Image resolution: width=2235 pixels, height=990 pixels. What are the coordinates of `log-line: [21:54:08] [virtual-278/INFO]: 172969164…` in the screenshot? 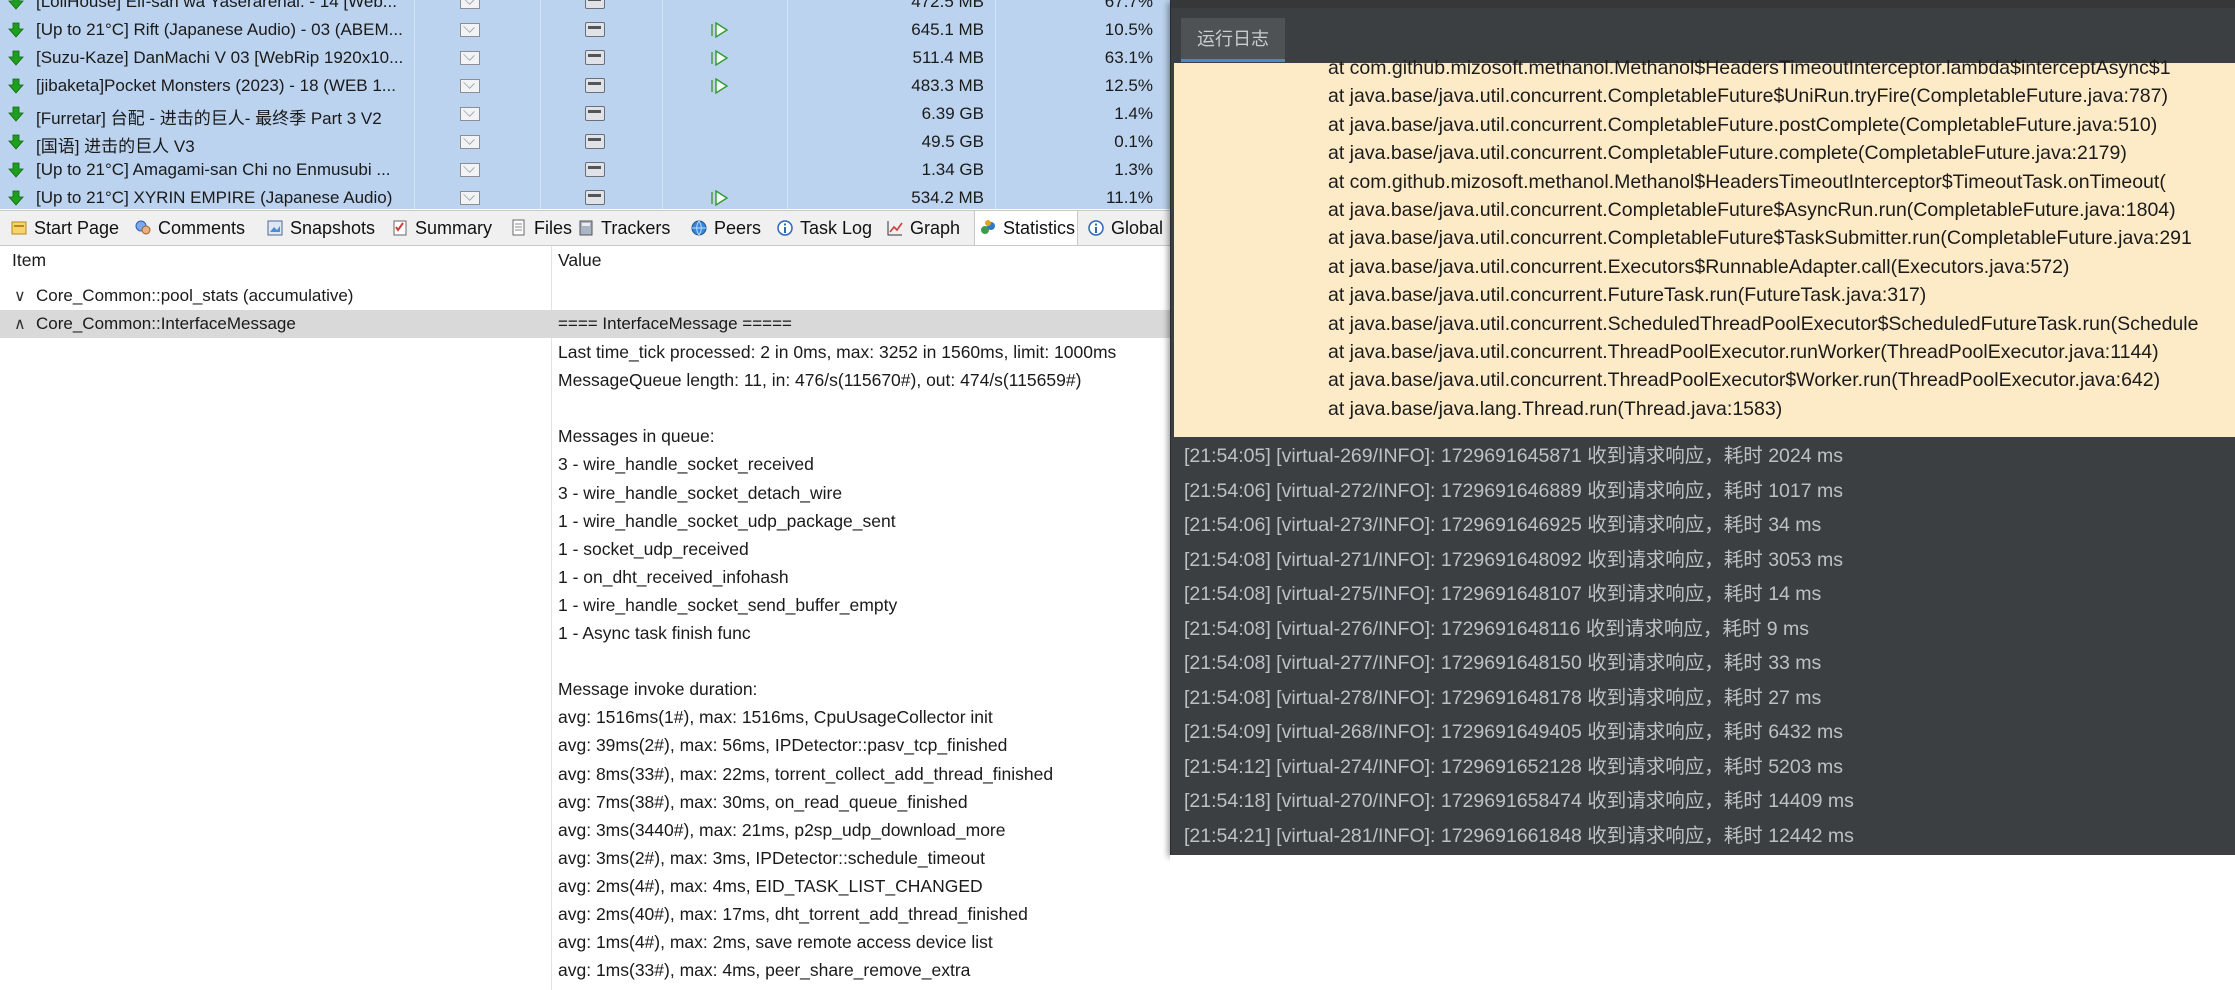 It's located at (1503, 697).